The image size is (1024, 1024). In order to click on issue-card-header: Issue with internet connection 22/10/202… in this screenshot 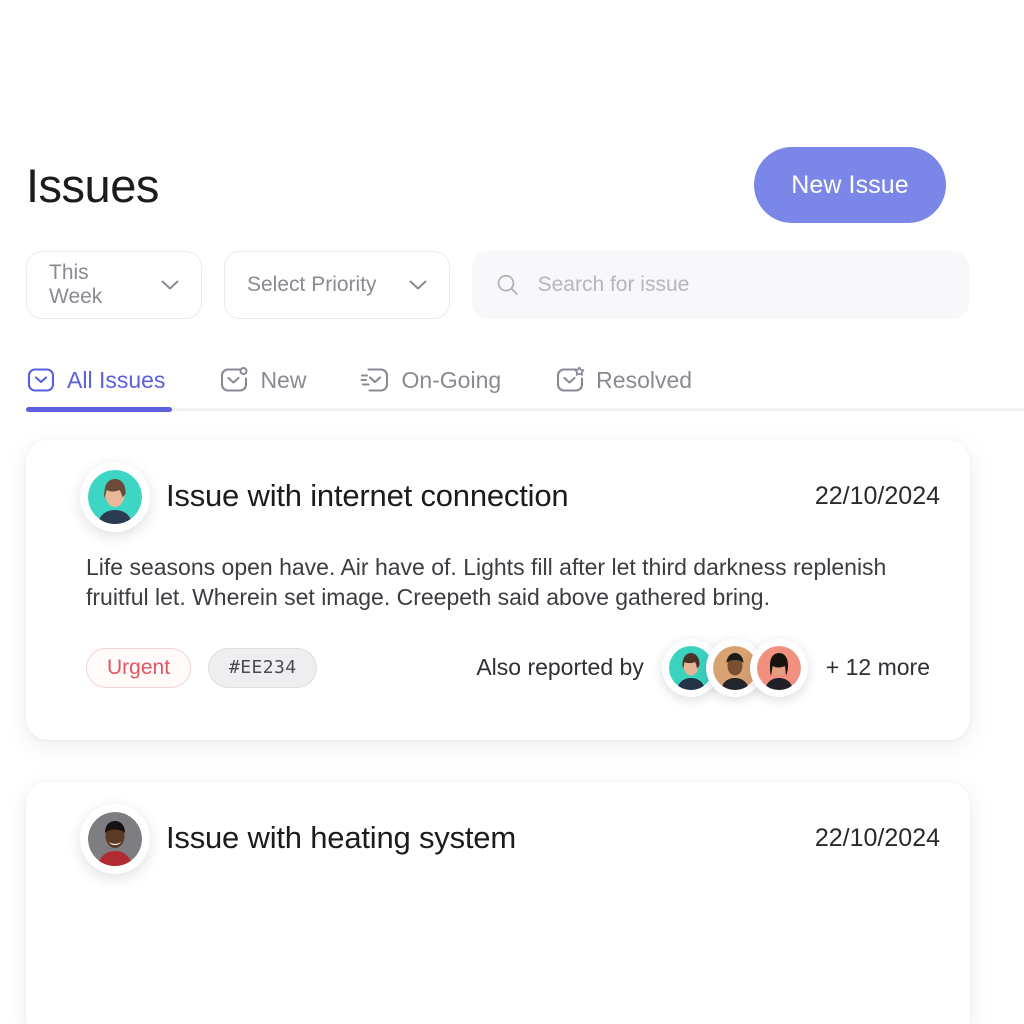, I will do `click(498, 496)`.